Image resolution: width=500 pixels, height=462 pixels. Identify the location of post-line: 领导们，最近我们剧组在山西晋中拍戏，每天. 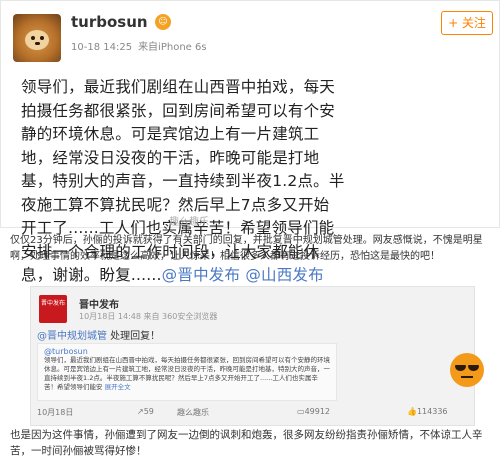
(178, 87).